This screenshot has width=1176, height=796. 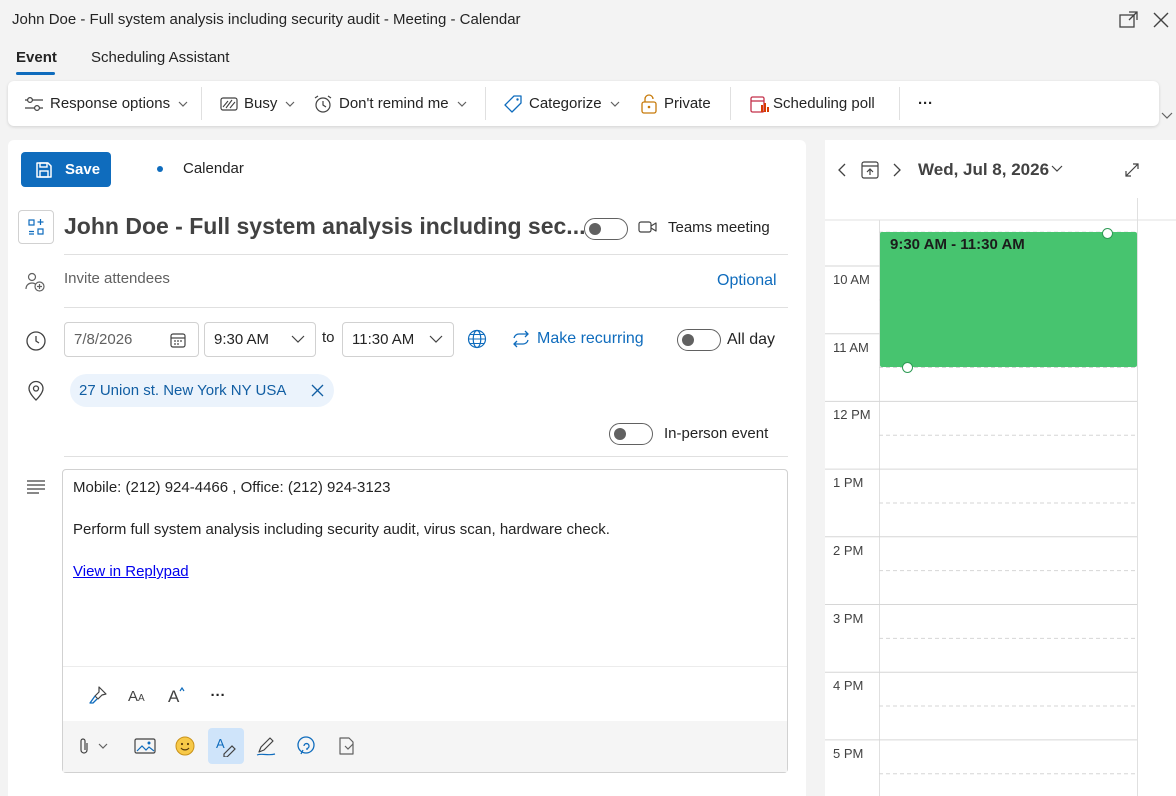 I want to click on expand-icon, so click(x=1132, y=170).